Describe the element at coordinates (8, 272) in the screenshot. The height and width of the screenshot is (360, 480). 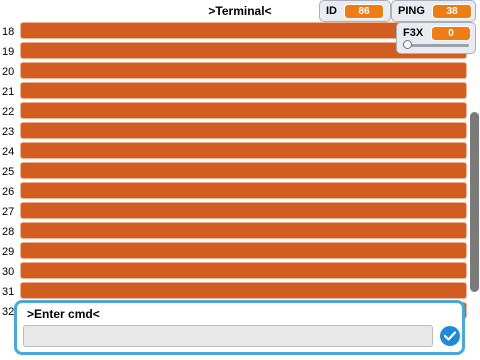
I see `row-number: 30` at that location.